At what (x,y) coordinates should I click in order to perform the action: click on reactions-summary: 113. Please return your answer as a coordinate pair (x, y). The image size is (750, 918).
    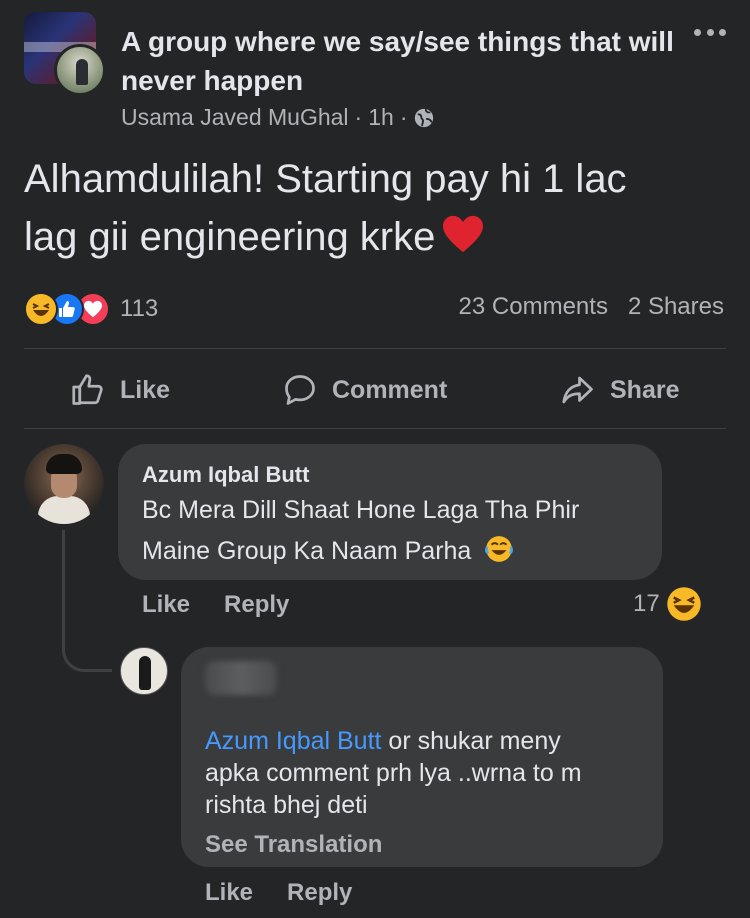
    Looking at the image, I should click on (91, 309).